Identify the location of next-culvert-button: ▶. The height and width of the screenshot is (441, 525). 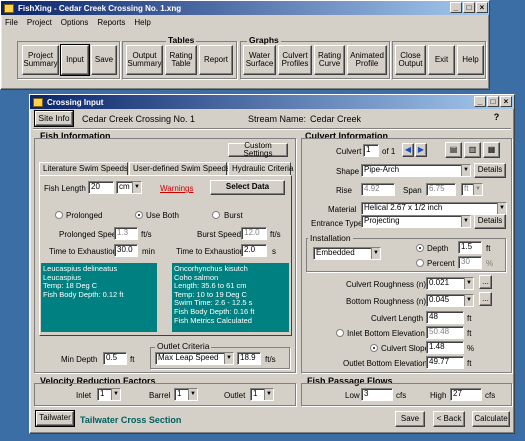
(421, 150).